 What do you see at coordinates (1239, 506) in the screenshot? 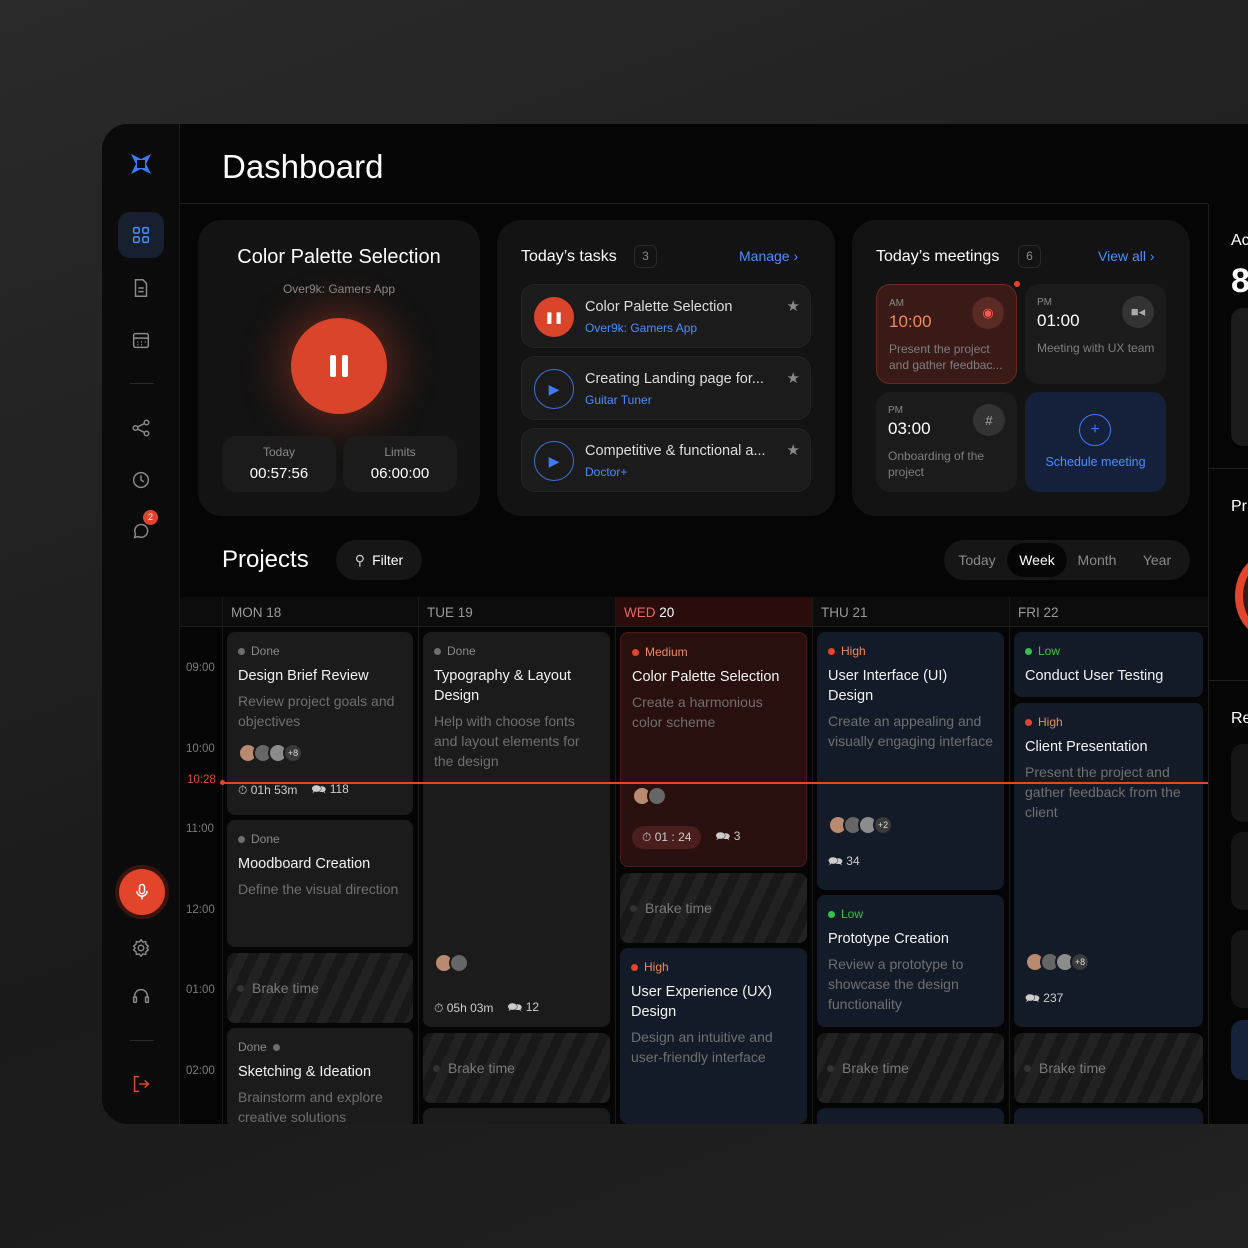
I see `right-section-title: Pr` at bounding box center [1239, 506].